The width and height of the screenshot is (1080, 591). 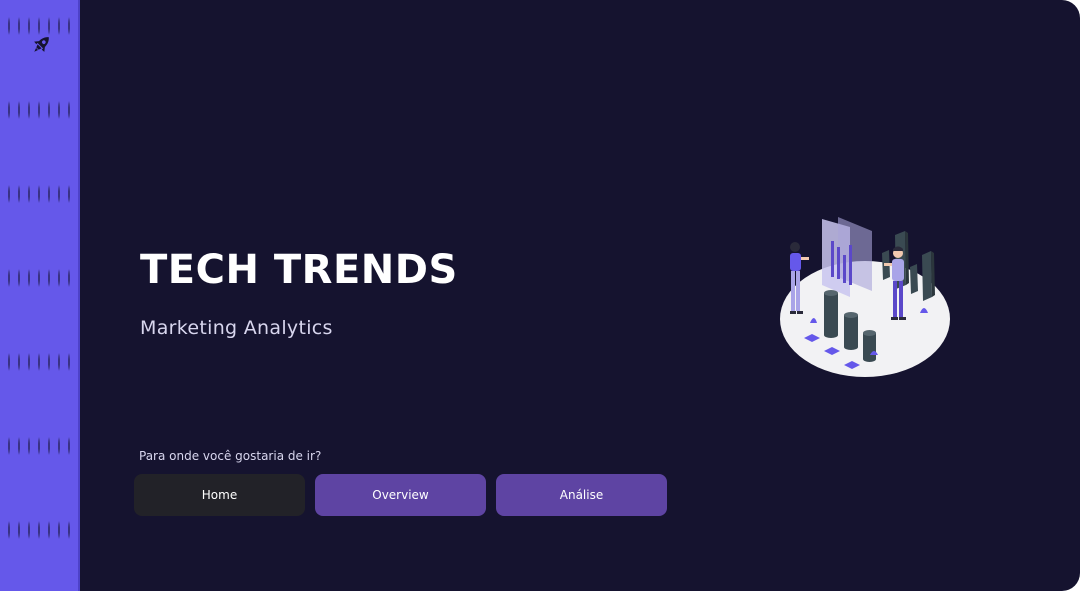 What do you see at coordinates (236, 328) in the screenshot?
I see `page-subtitle: Marketing Analytics` at bounding box center [236, 328].